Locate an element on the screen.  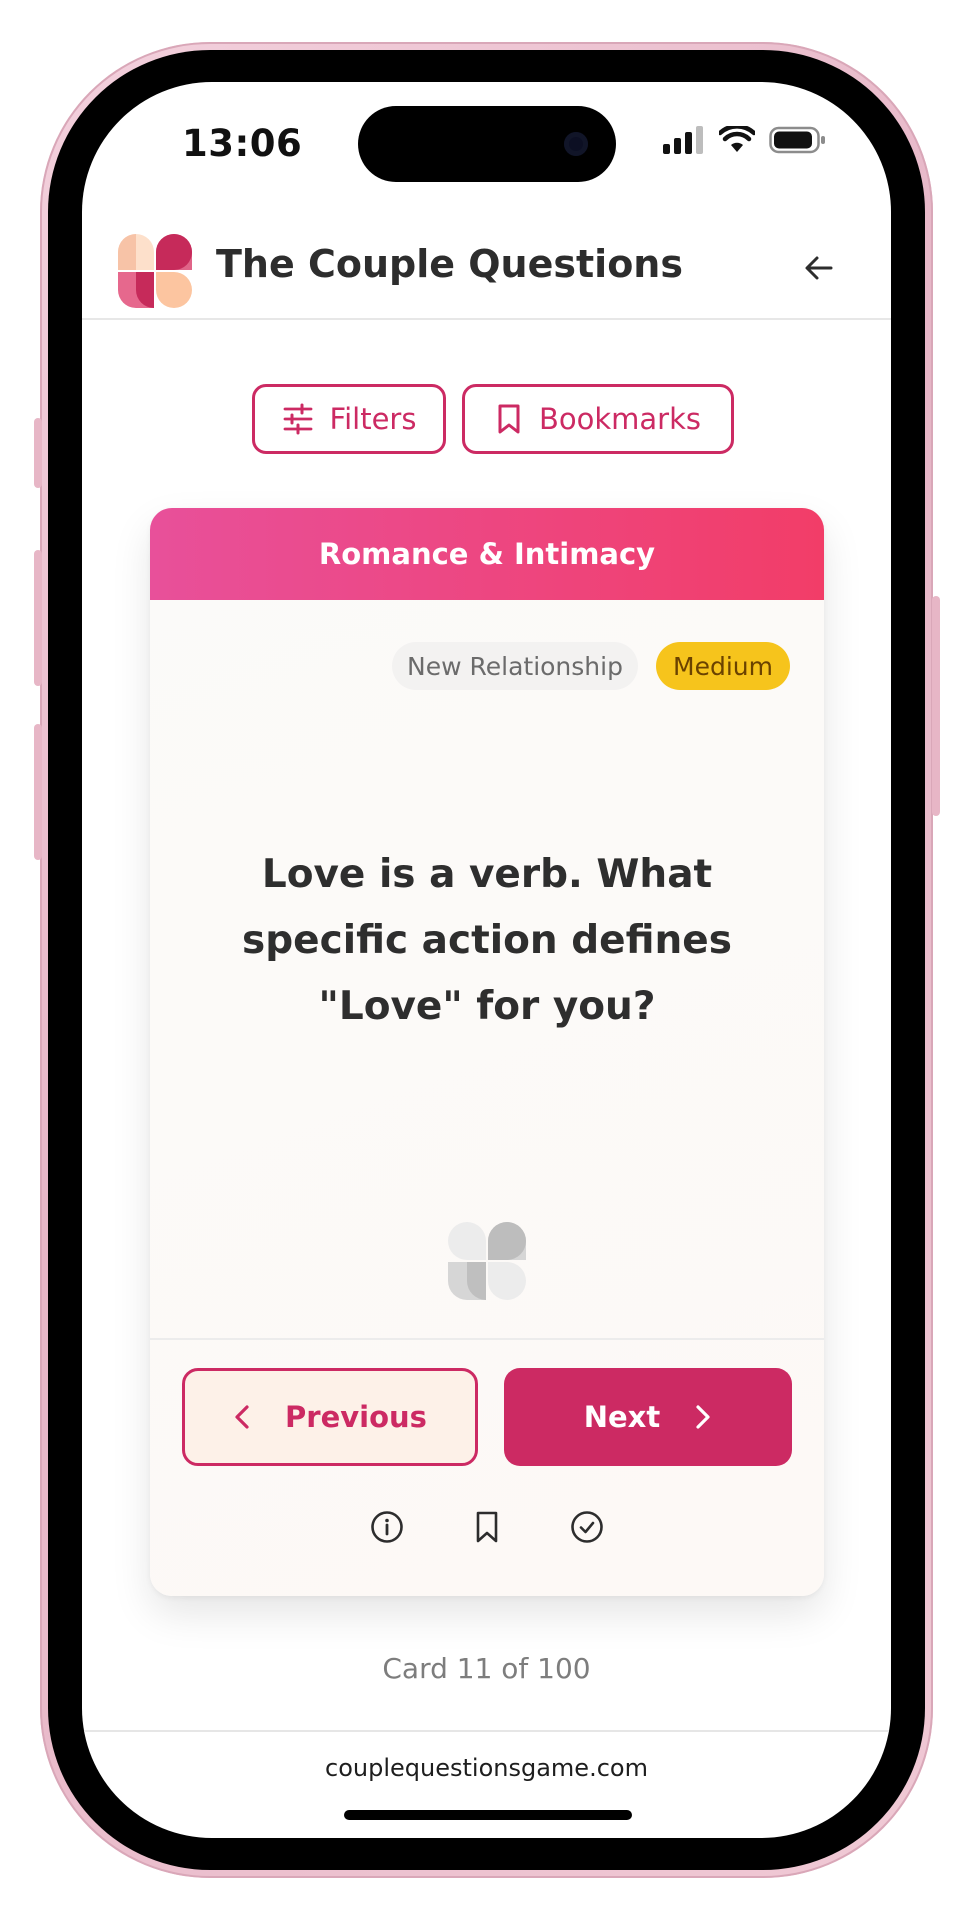
arrow-left-icon is located at coordinates (819, 268).